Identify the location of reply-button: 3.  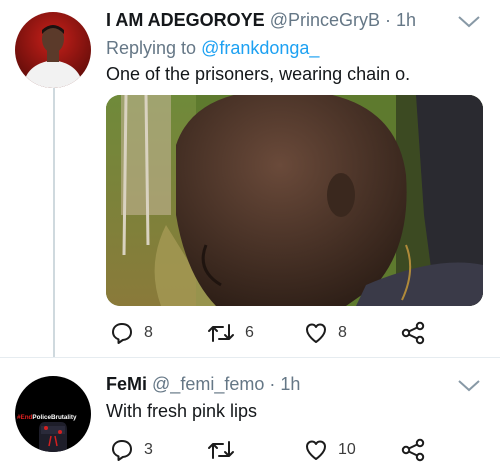
(131, 450).